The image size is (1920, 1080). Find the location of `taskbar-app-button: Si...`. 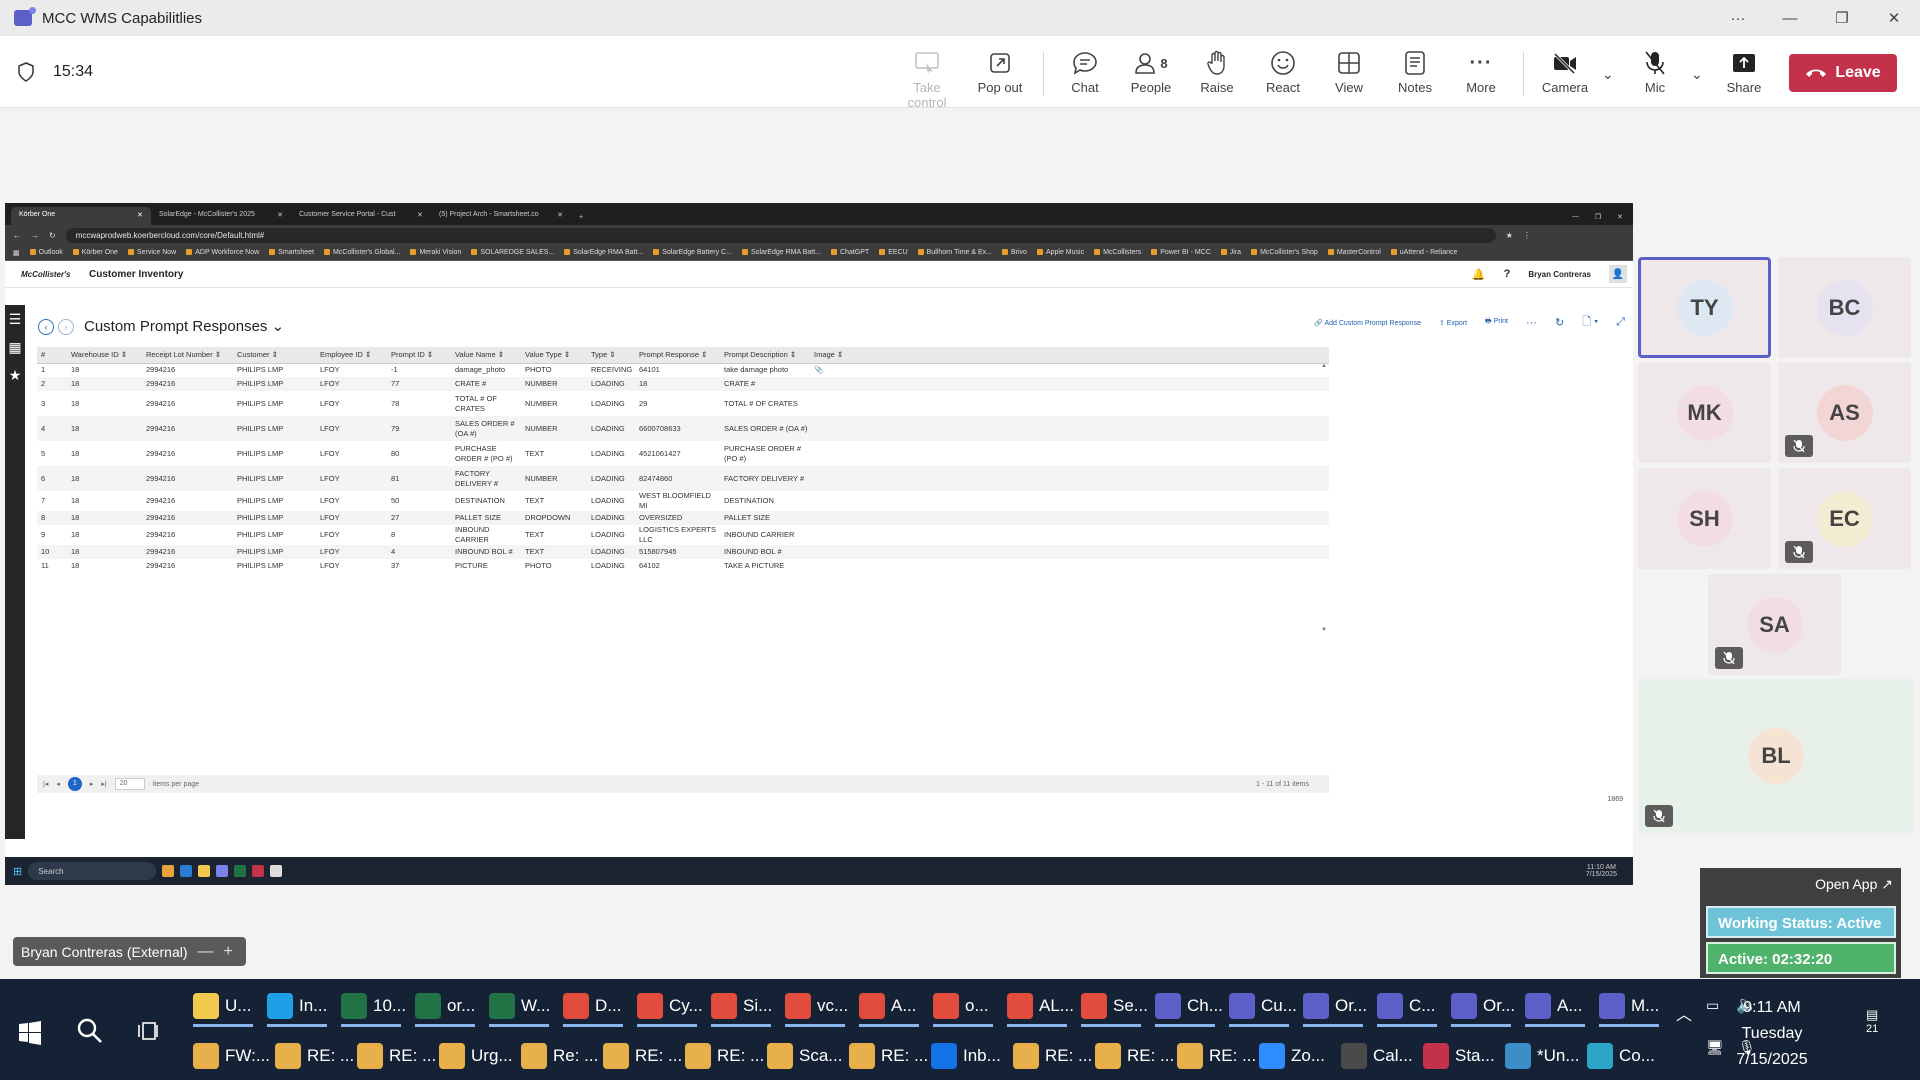

taskbar-app-button: Si... is located at coordinates (741, 1006).